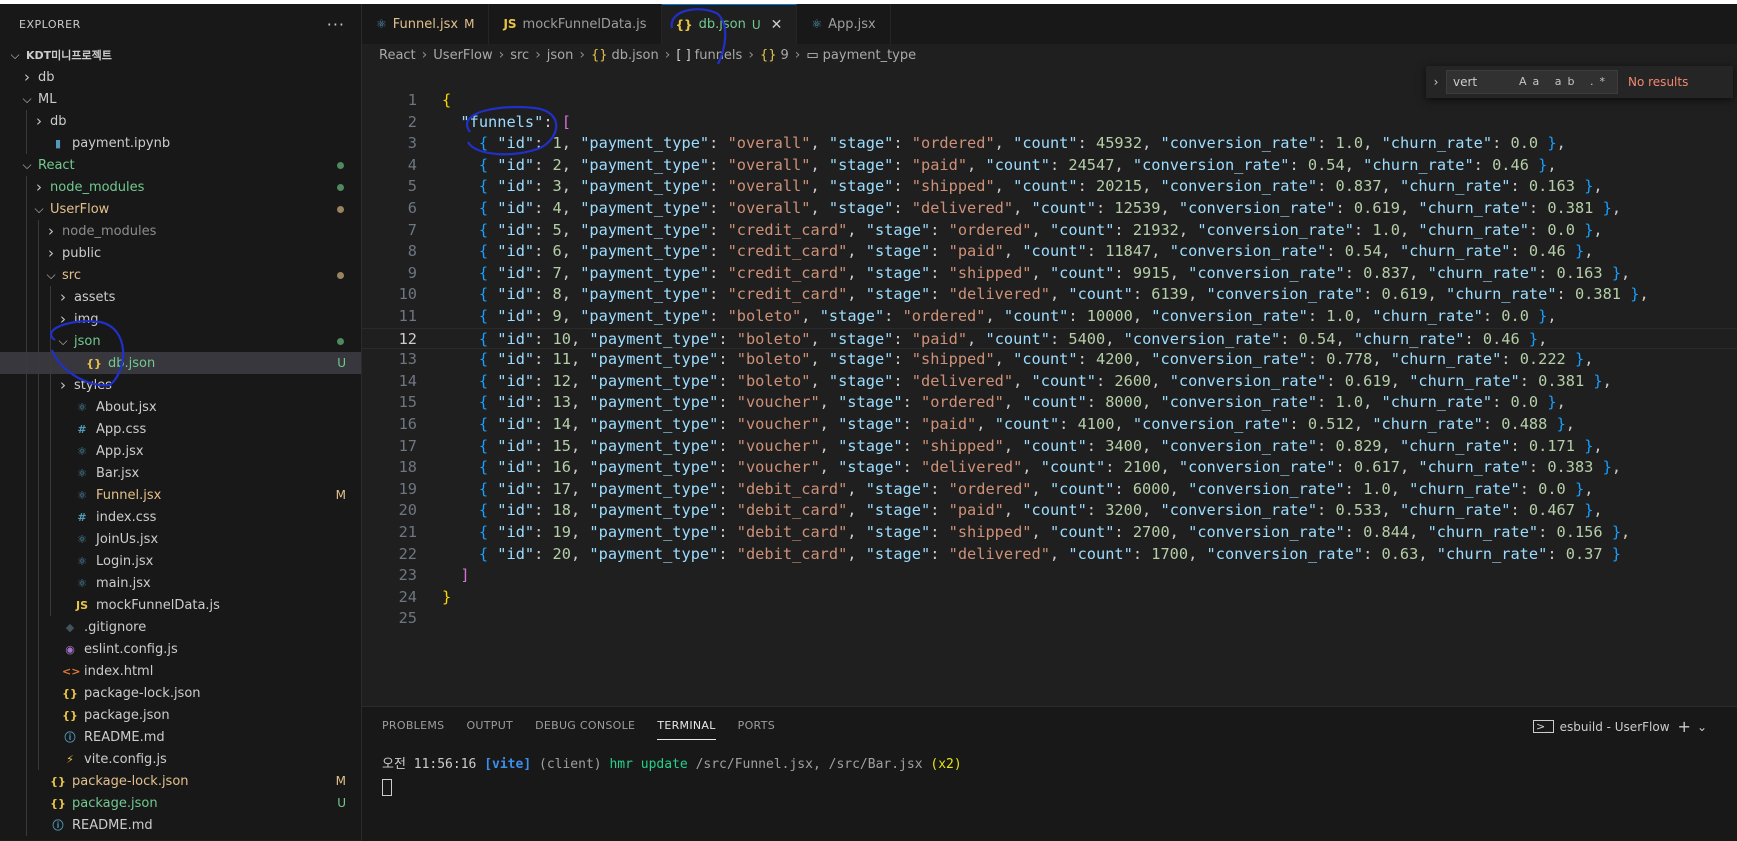  I want to click on tree-item: ⚛ About.jsx, so click(180, 407).